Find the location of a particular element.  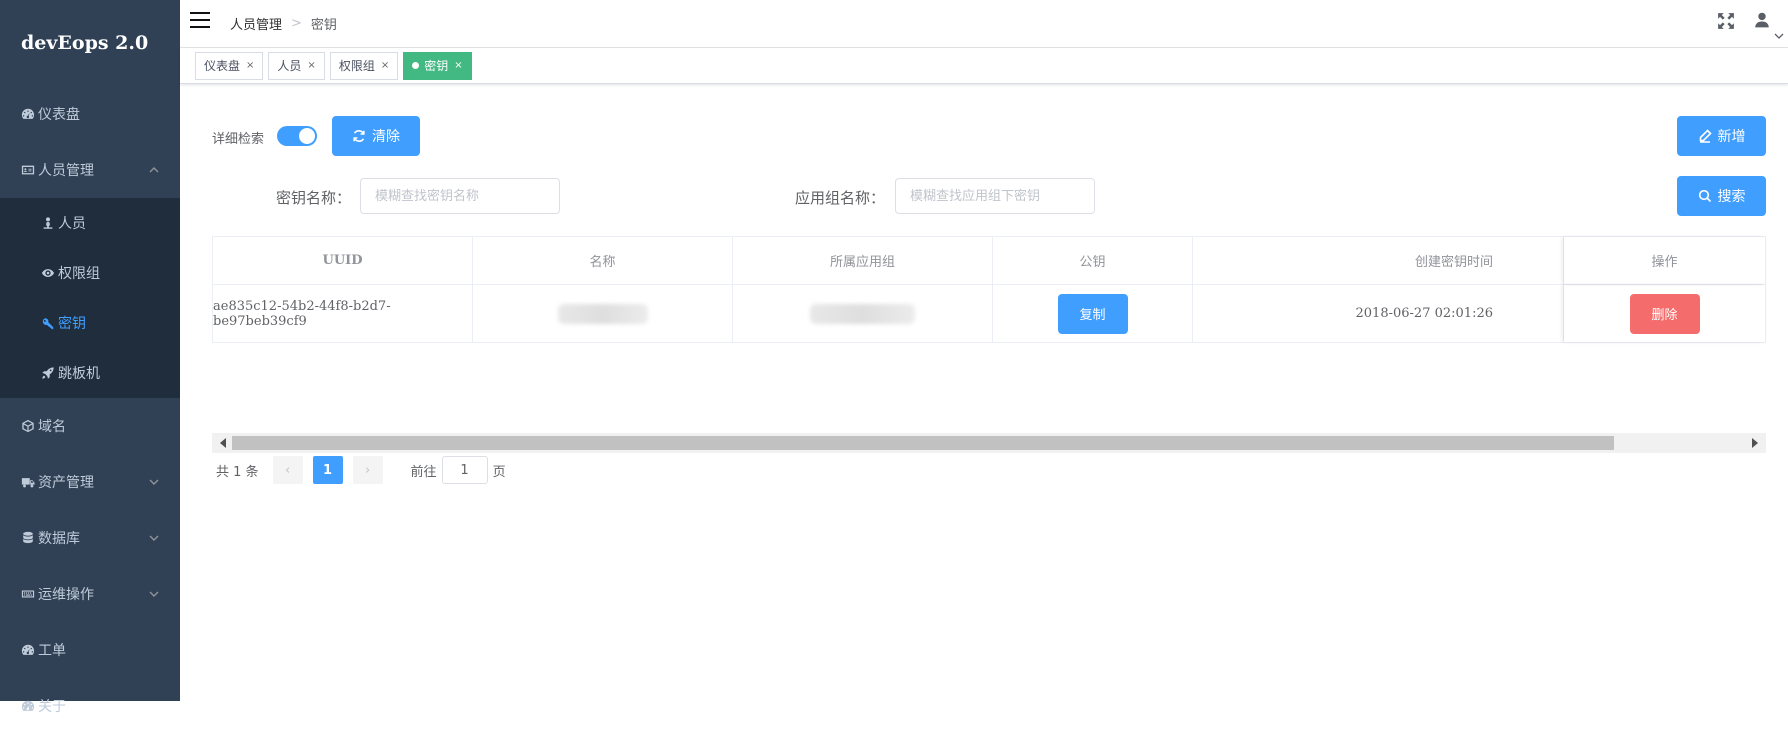

breadcrumb: 人员管理 > 密钥 is located at coordinates (283, 23).